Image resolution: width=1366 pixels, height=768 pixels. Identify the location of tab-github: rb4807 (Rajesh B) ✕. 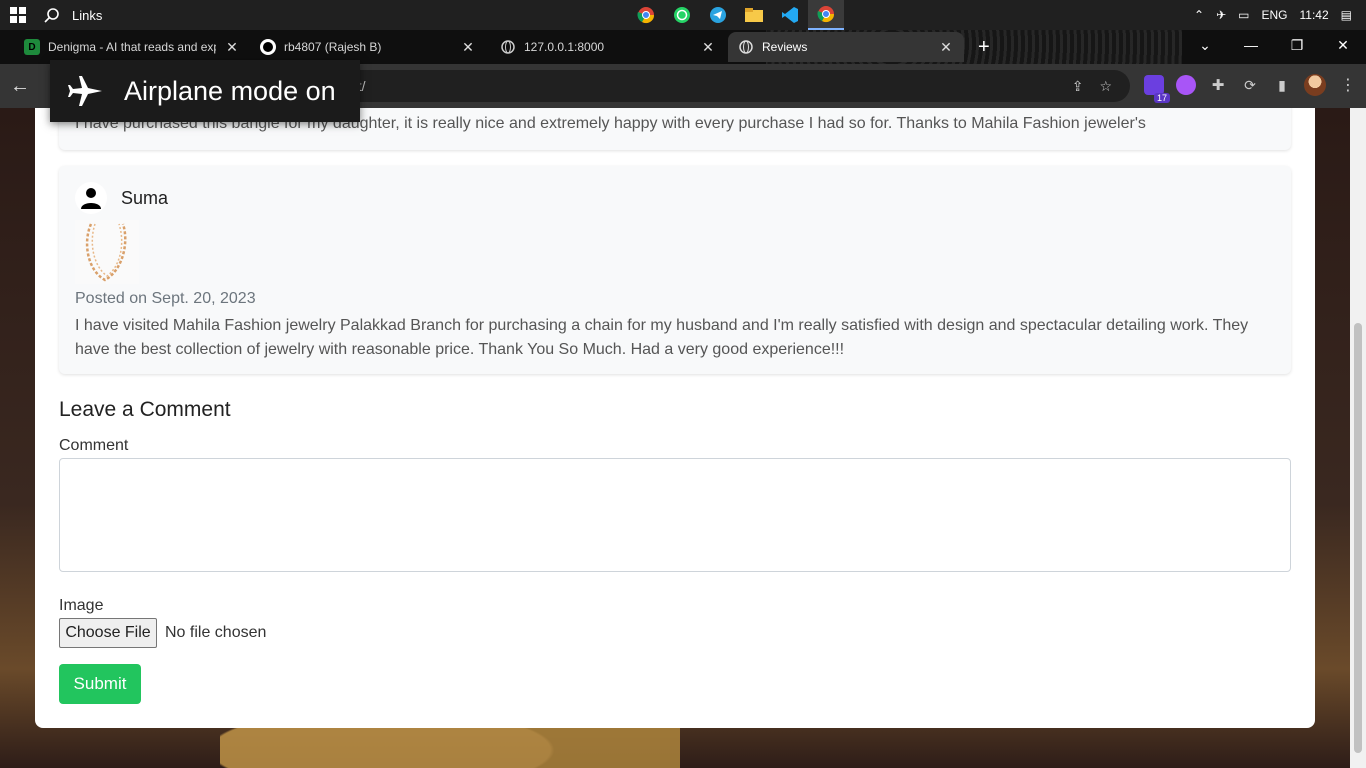
(368, 47).